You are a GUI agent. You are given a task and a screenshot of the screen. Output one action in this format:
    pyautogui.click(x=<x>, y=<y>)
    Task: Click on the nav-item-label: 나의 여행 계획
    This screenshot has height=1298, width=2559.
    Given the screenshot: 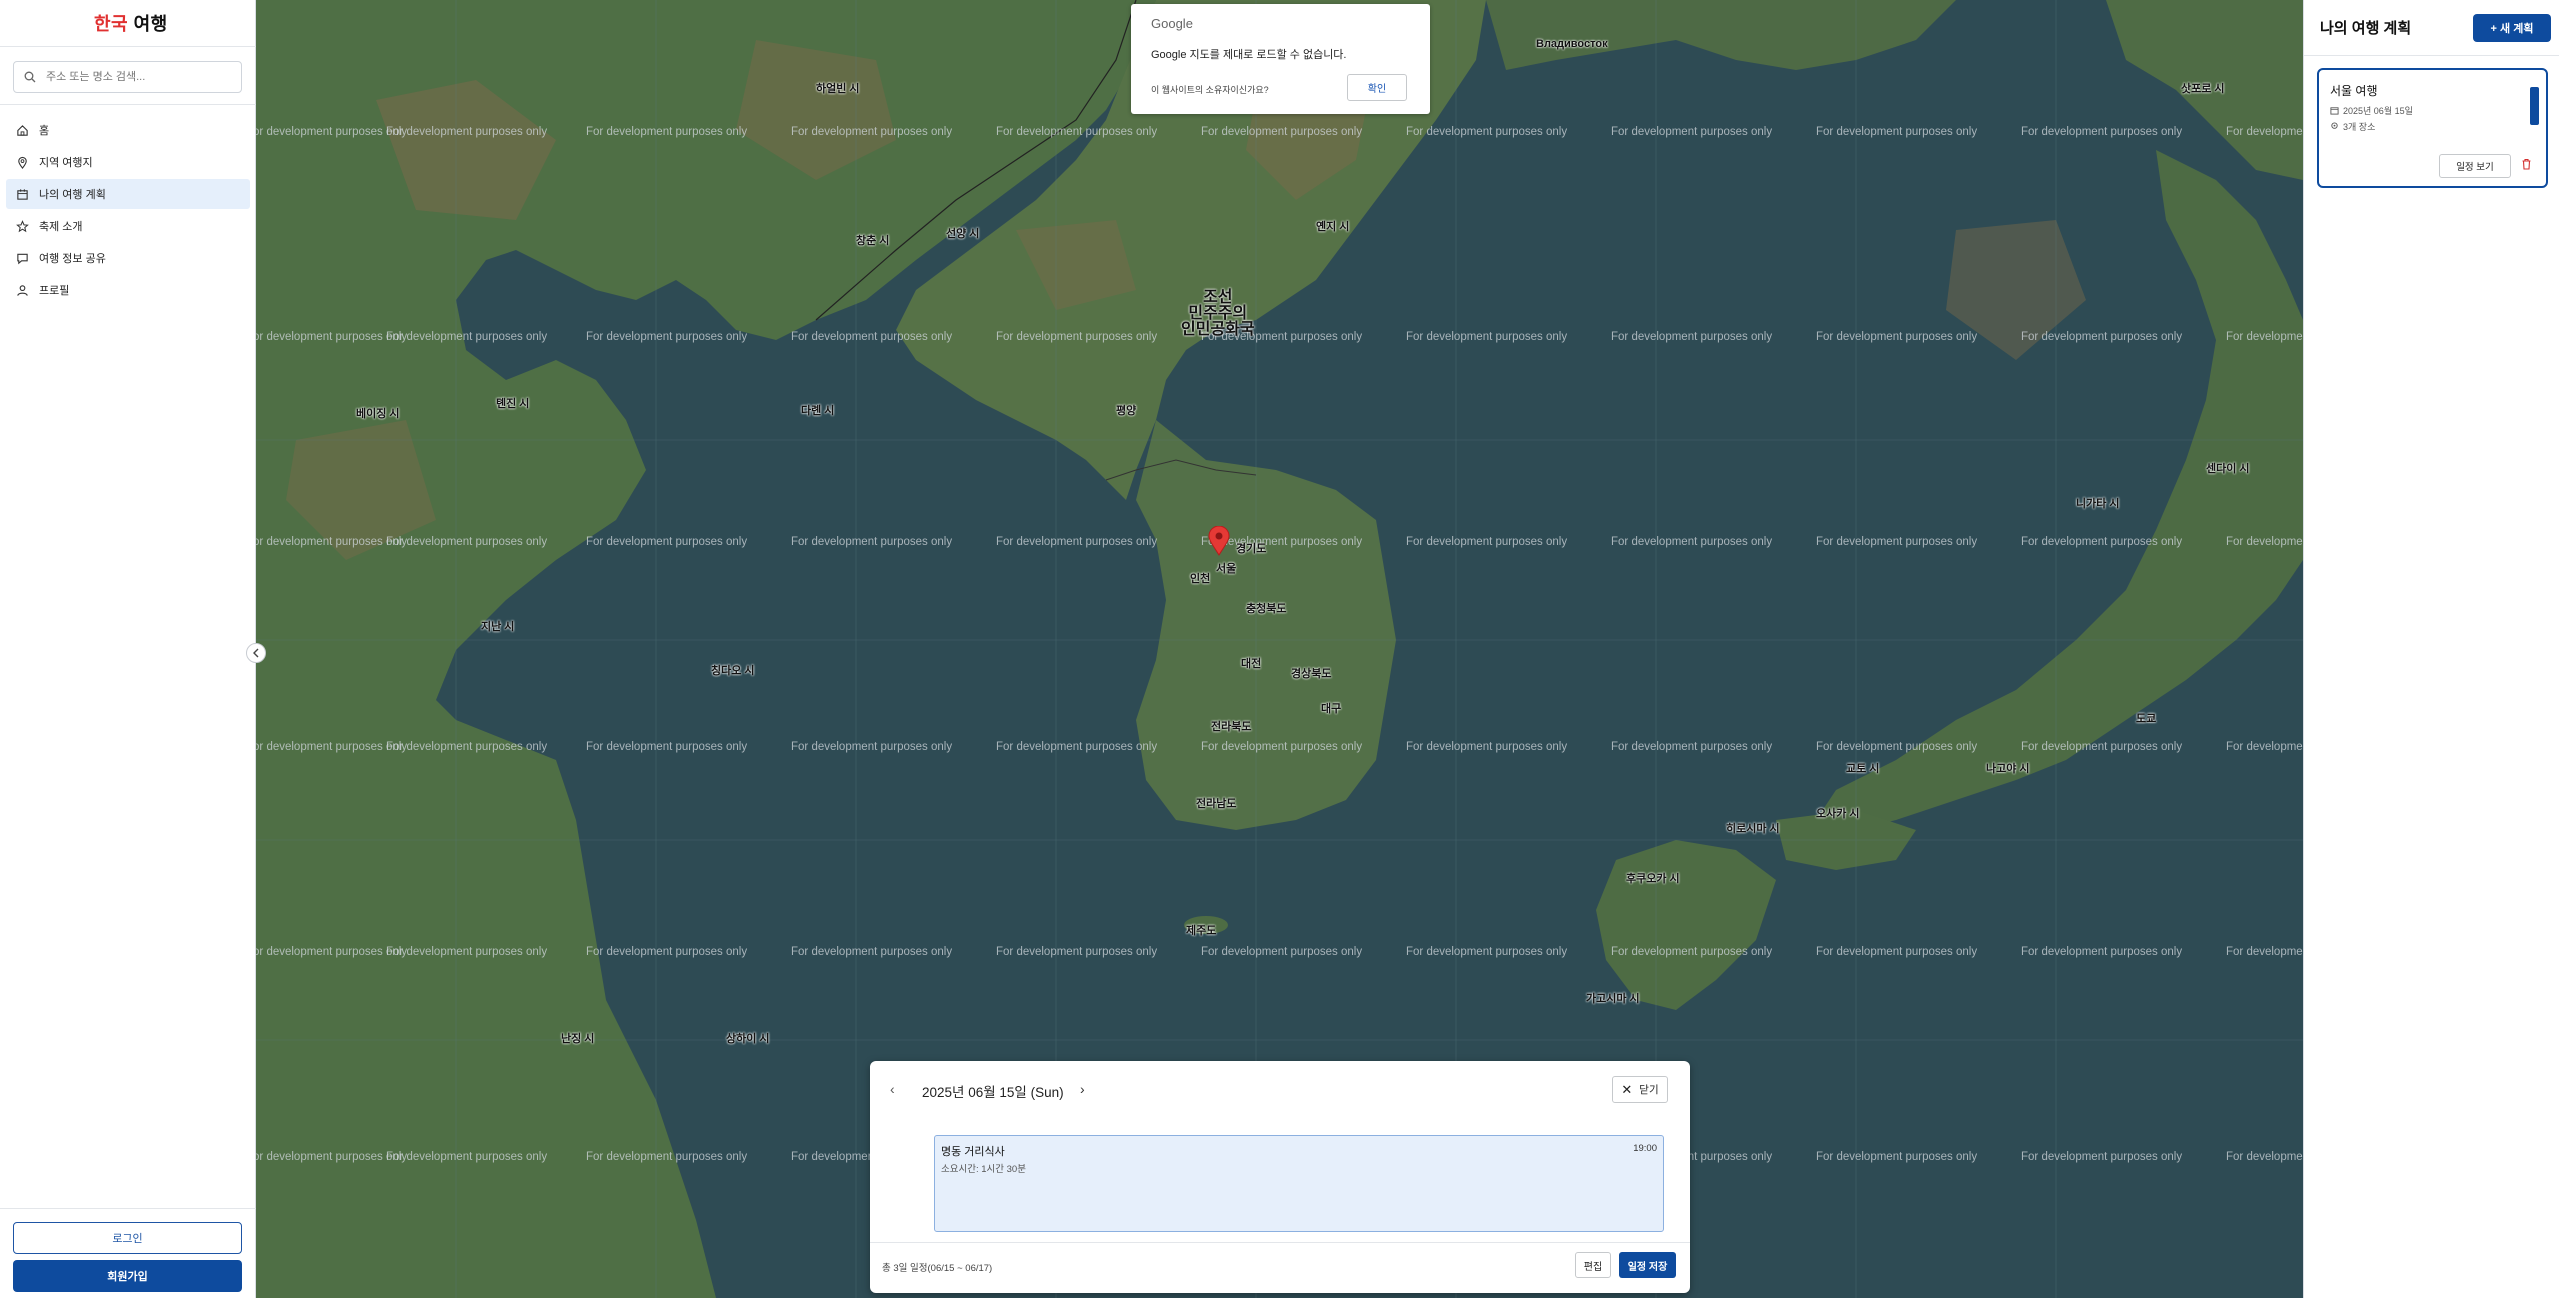 What is the action you would take?
    pyautogui.click(x=72, y=195)
    